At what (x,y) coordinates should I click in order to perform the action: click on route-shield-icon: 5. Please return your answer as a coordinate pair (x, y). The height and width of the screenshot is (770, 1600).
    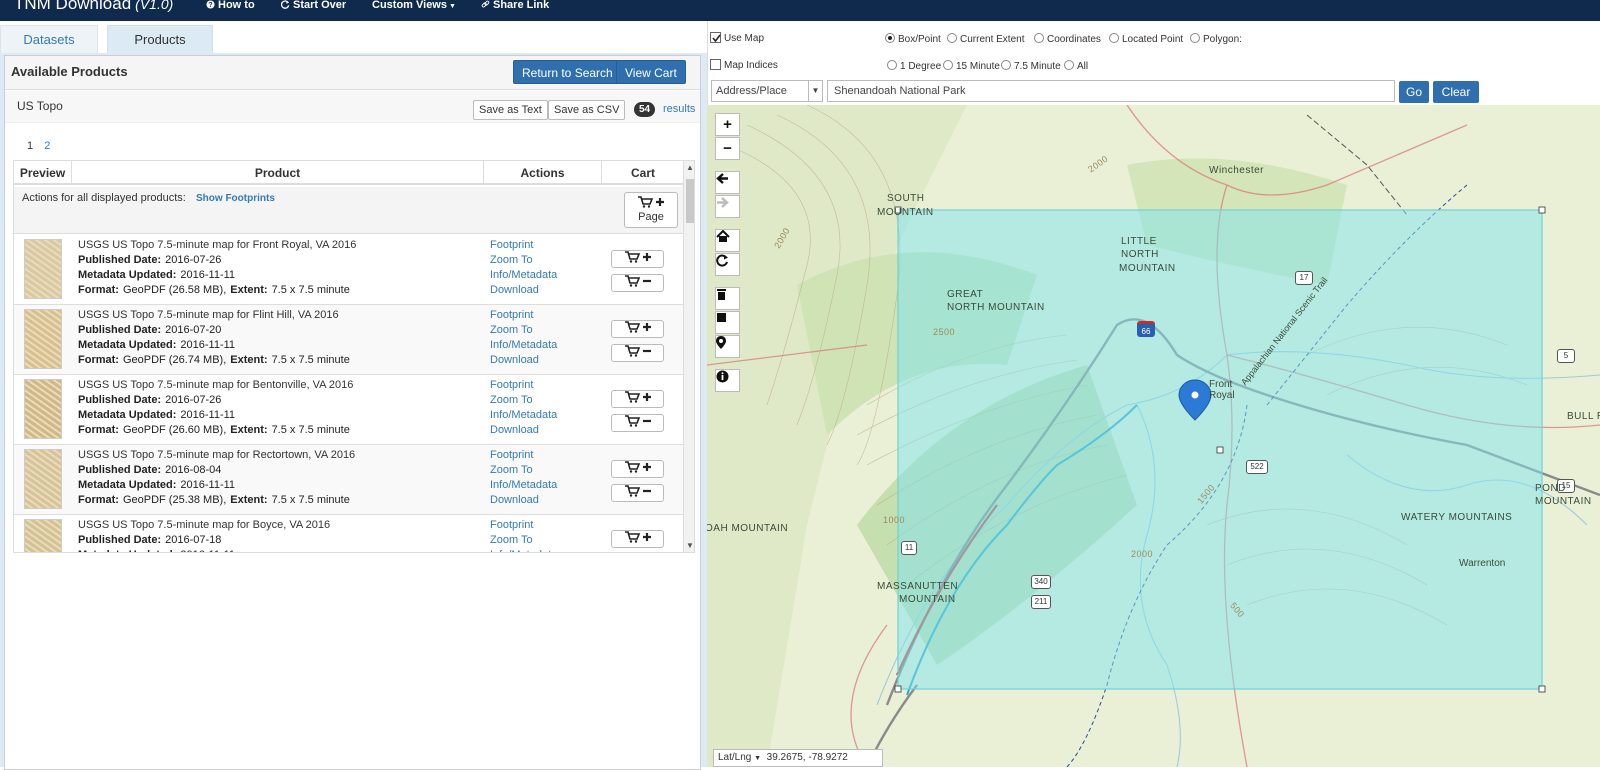
    Looking at the image, I should click on (1566, 356).